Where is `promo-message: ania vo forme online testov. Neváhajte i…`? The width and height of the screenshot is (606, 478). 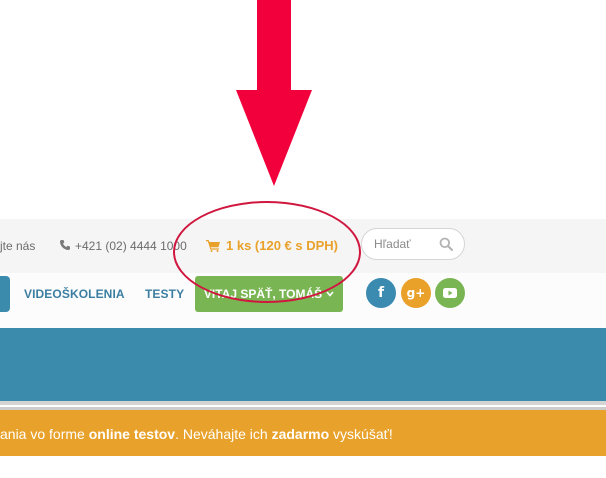 promo-message: ania vo forme online testov. Neváhajte i… is located at coordinates (196, 434).